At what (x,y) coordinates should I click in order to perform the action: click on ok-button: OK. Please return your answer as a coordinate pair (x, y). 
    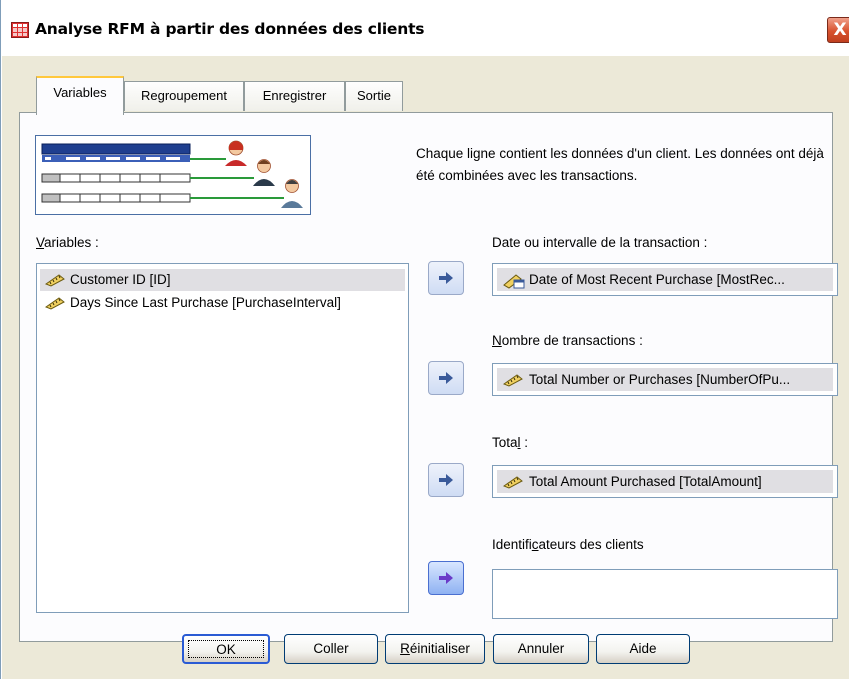
    Looking at the image, I should click on (226, 649).